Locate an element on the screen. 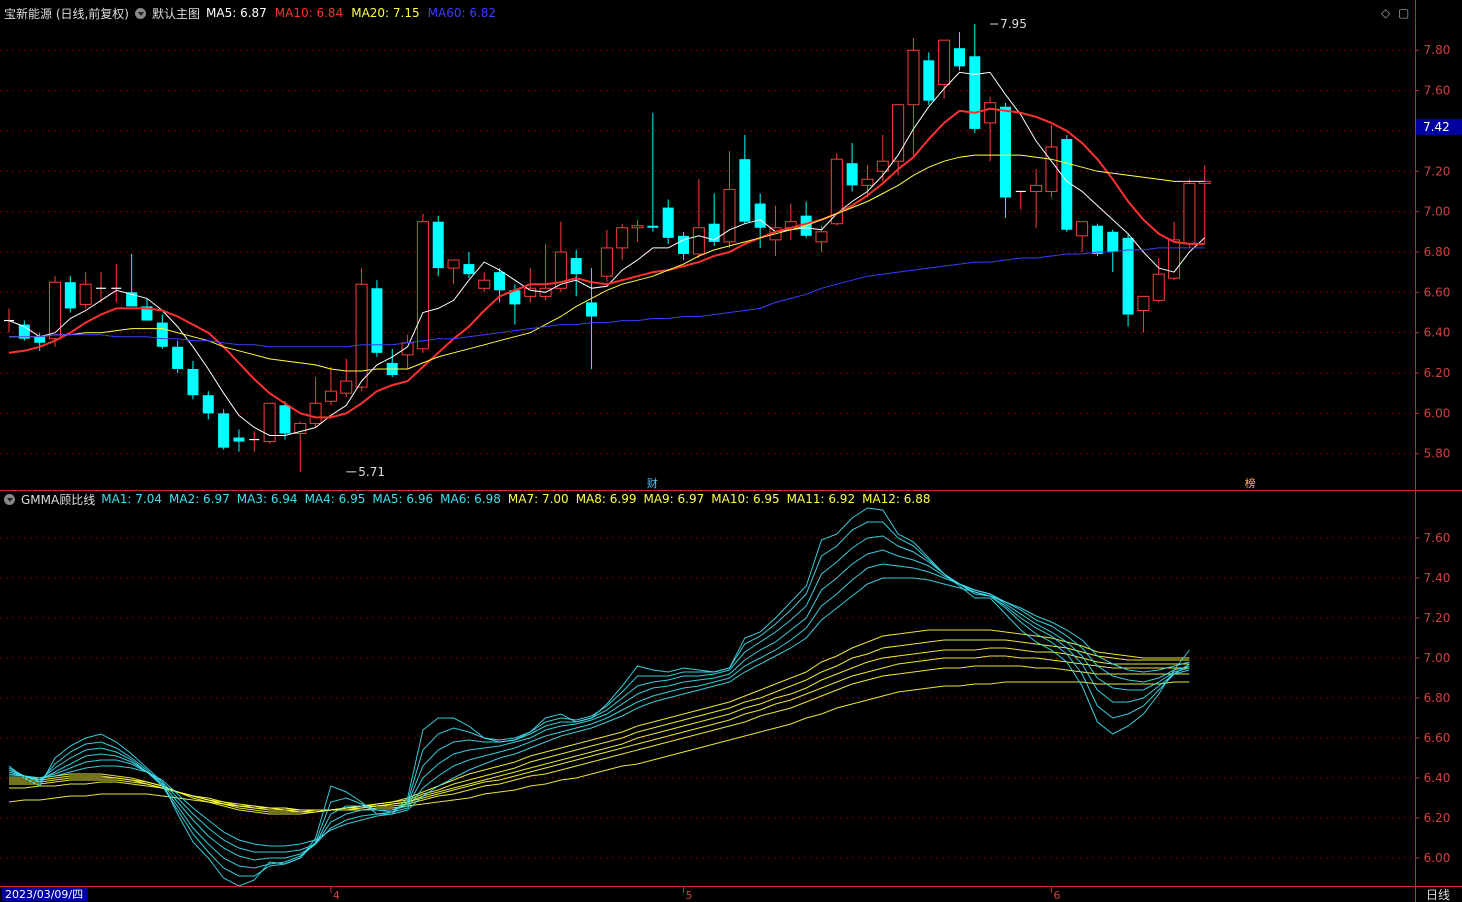  gmma-price-axis: 6.00 6.20 6.40 6.60 6.80 7.00 7.20 7.40 7.60 is located at coordinates (1432, 698).